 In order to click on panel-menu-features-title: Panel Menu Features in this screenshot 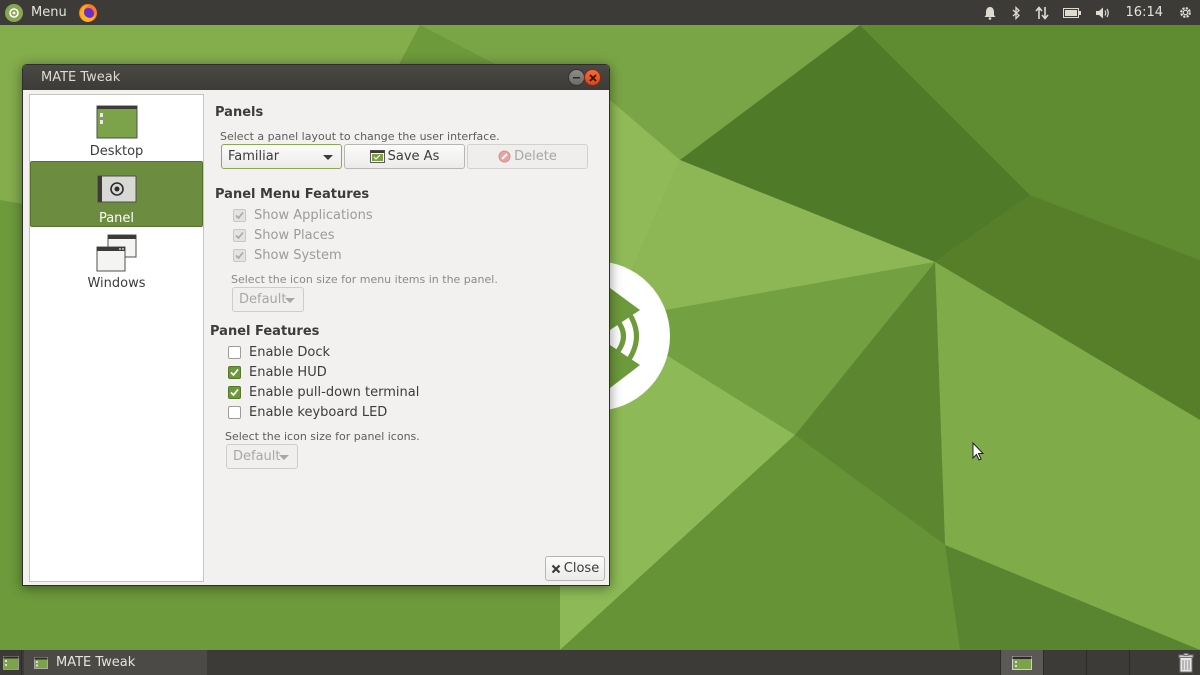, I will do `click(292, 194)`.